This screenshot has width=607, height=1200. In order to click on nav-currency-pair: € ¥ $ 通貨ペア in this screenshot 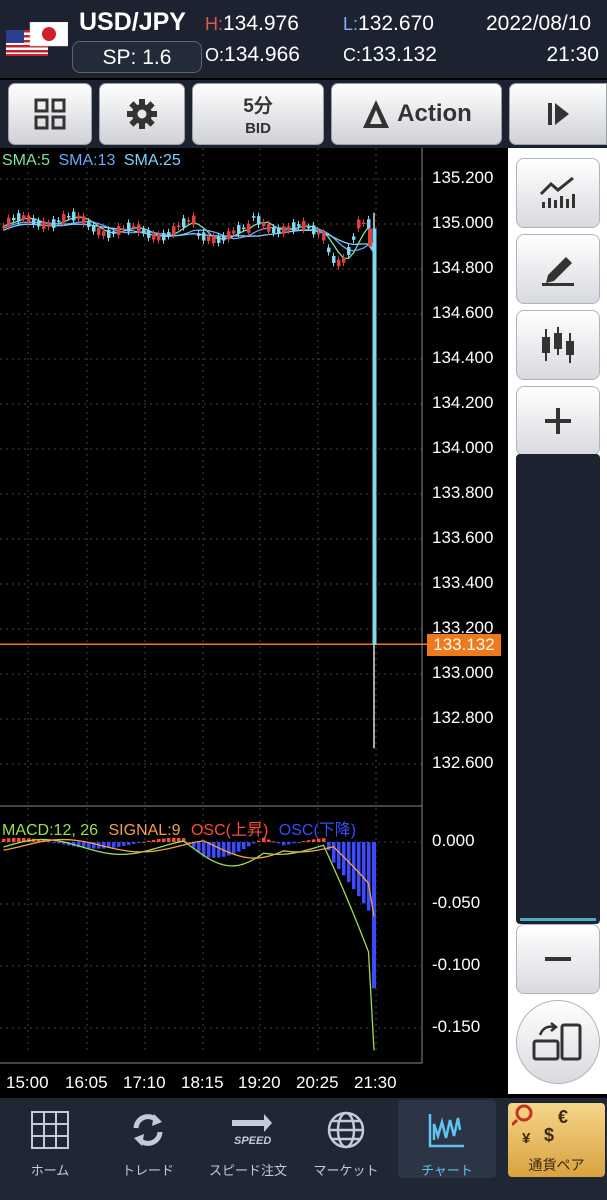, I will do `click(556, 1140)`.